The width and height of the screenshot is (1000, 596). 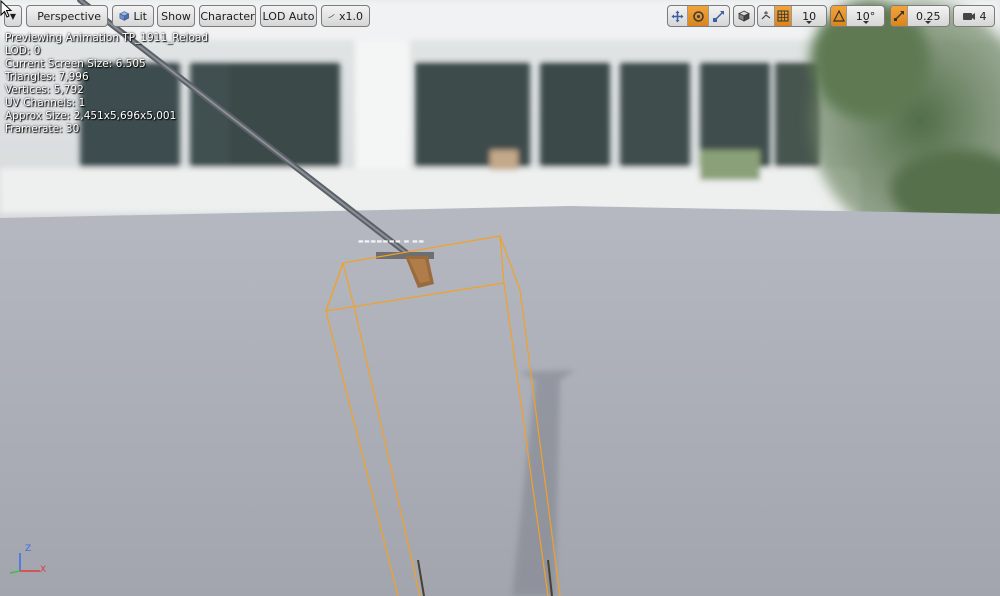 I want to click on stat-lod: LOD: 0, so click(x=23, y=51).